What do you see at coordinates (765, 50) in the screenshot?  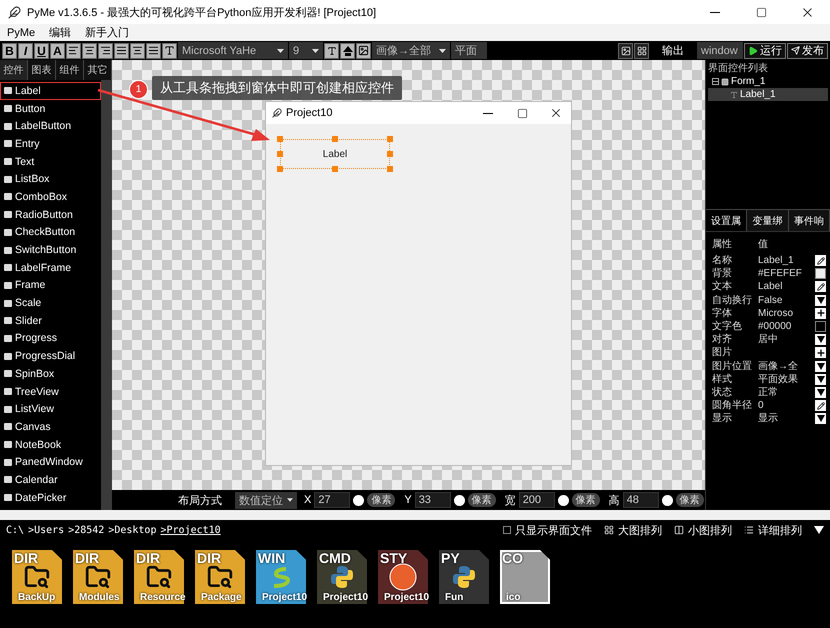 I see `run-button: 运行` at bounding box center [765, 50].